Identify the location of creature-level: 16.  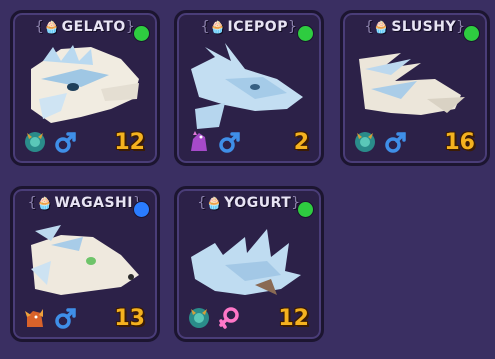
(459, 142).